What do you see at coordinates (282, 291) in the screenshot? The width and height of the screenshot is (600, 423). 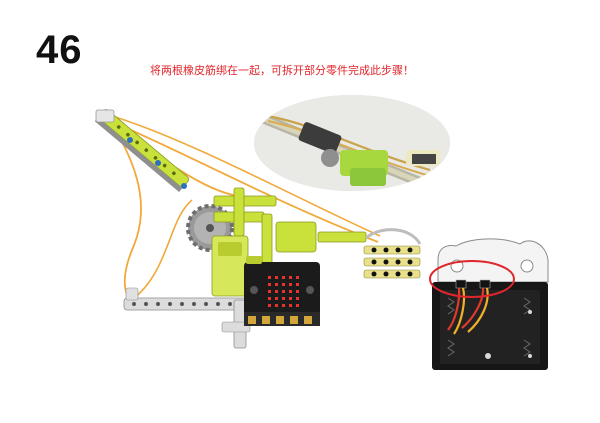 I see `microbit-board` at bounding box center [282, 291].